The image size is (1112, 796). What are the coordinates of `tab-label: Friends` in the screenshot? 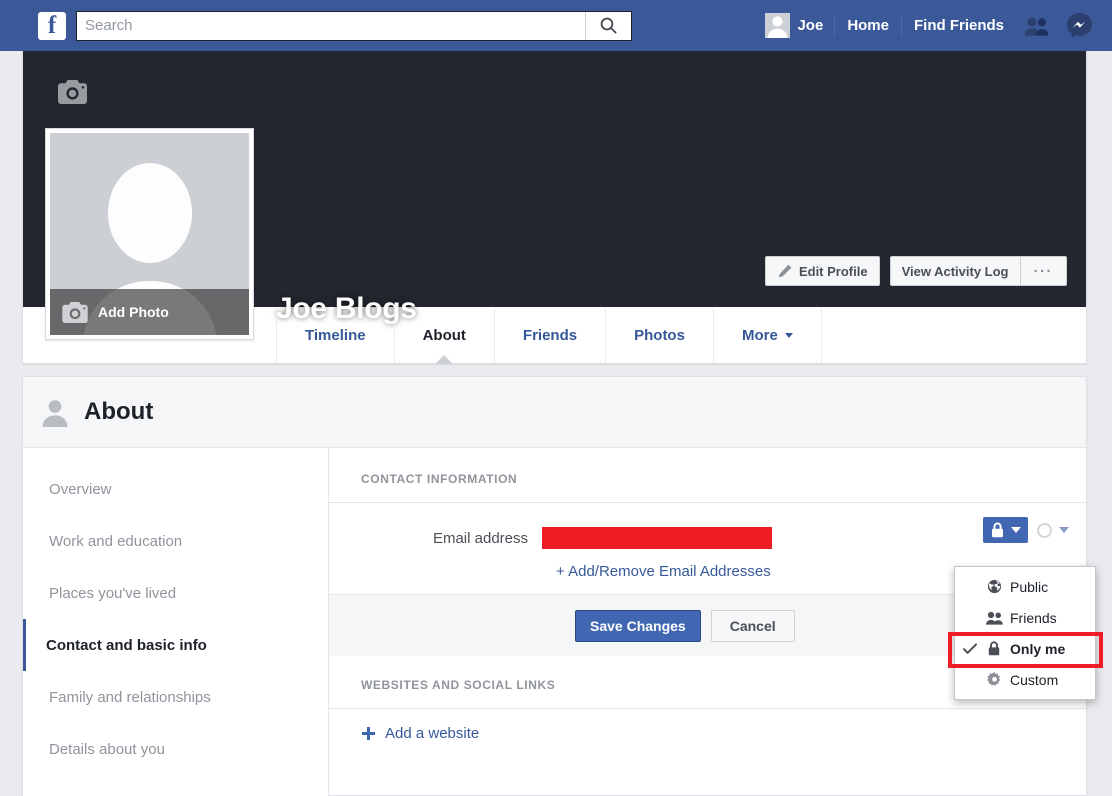 It's located at (550, 335).